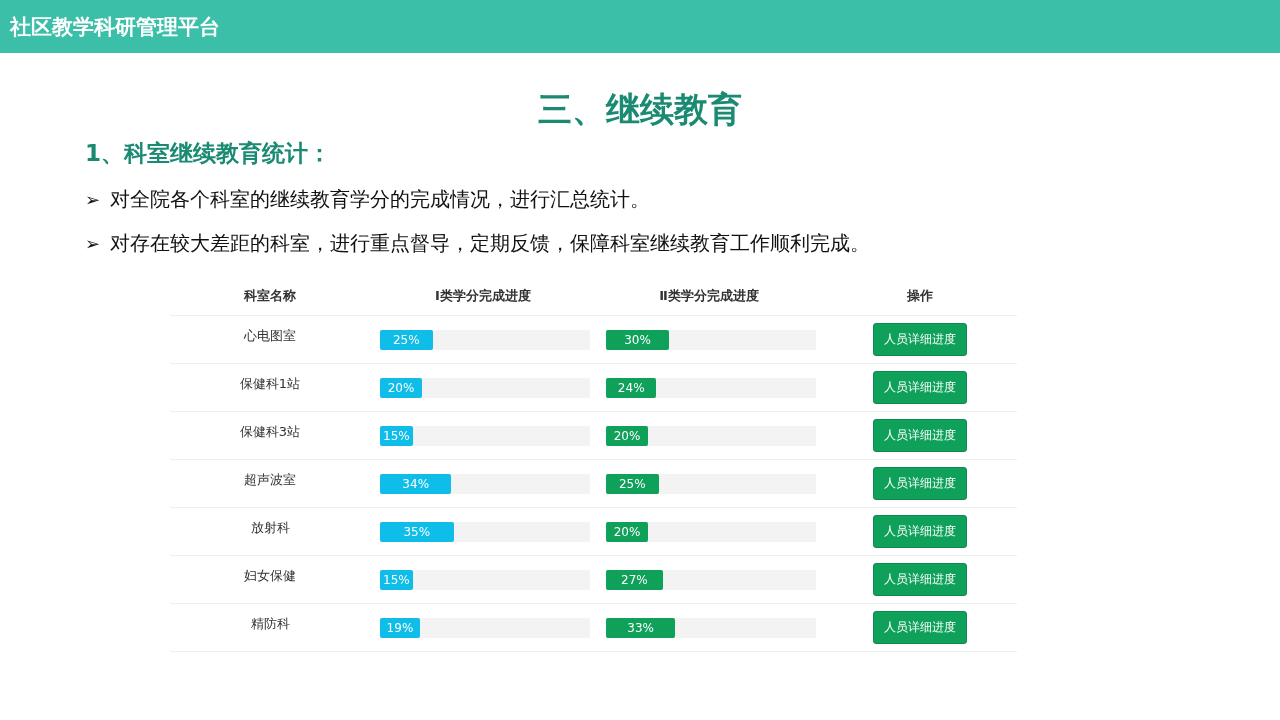  What do you see at coordinates (641, 627) in the screenshot?
I see `progress-fill: 33%` at bounding box center [641, 627].